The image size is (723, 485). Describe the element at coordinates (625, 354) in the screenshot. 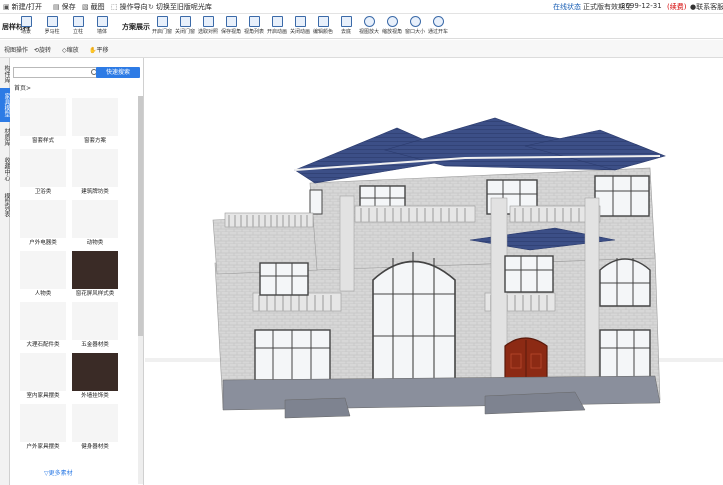

I see `window-lower-right` at that location.